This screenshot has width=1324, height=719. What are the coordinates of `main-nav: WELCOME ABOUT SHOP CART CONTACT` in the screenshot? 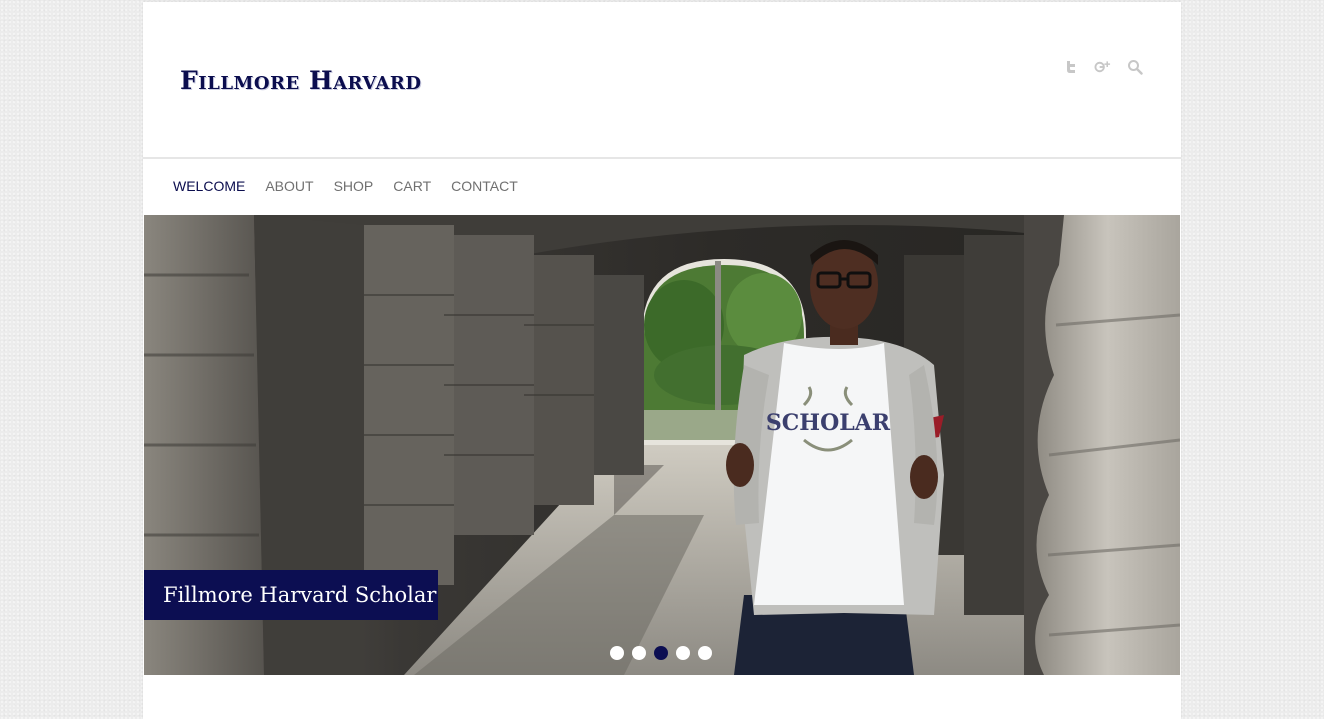 It's located at (662, 187).